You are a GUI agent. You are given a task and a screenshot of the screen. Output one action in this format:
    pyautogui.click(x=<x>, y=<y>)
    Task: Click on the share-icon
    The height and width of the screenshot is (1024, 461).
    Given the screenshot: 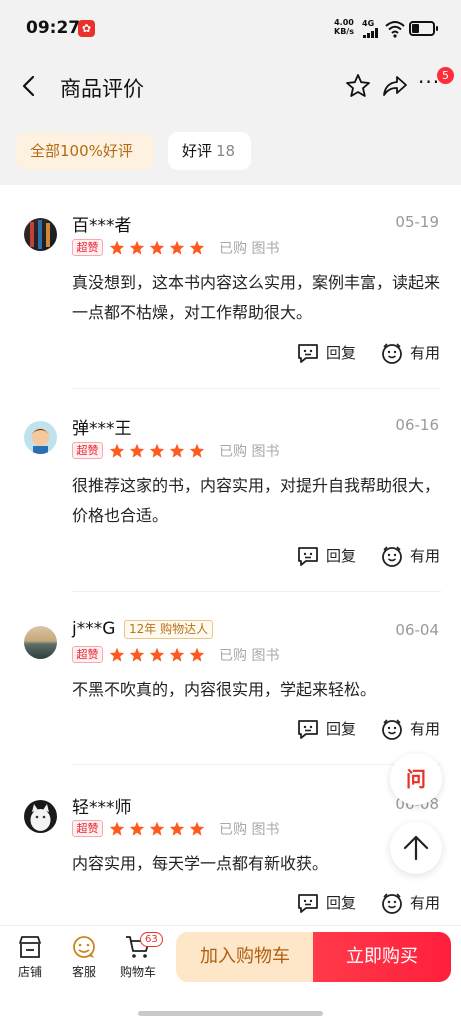 What is the action you would take?
    pyautogui.click(x=395, y=86)
    